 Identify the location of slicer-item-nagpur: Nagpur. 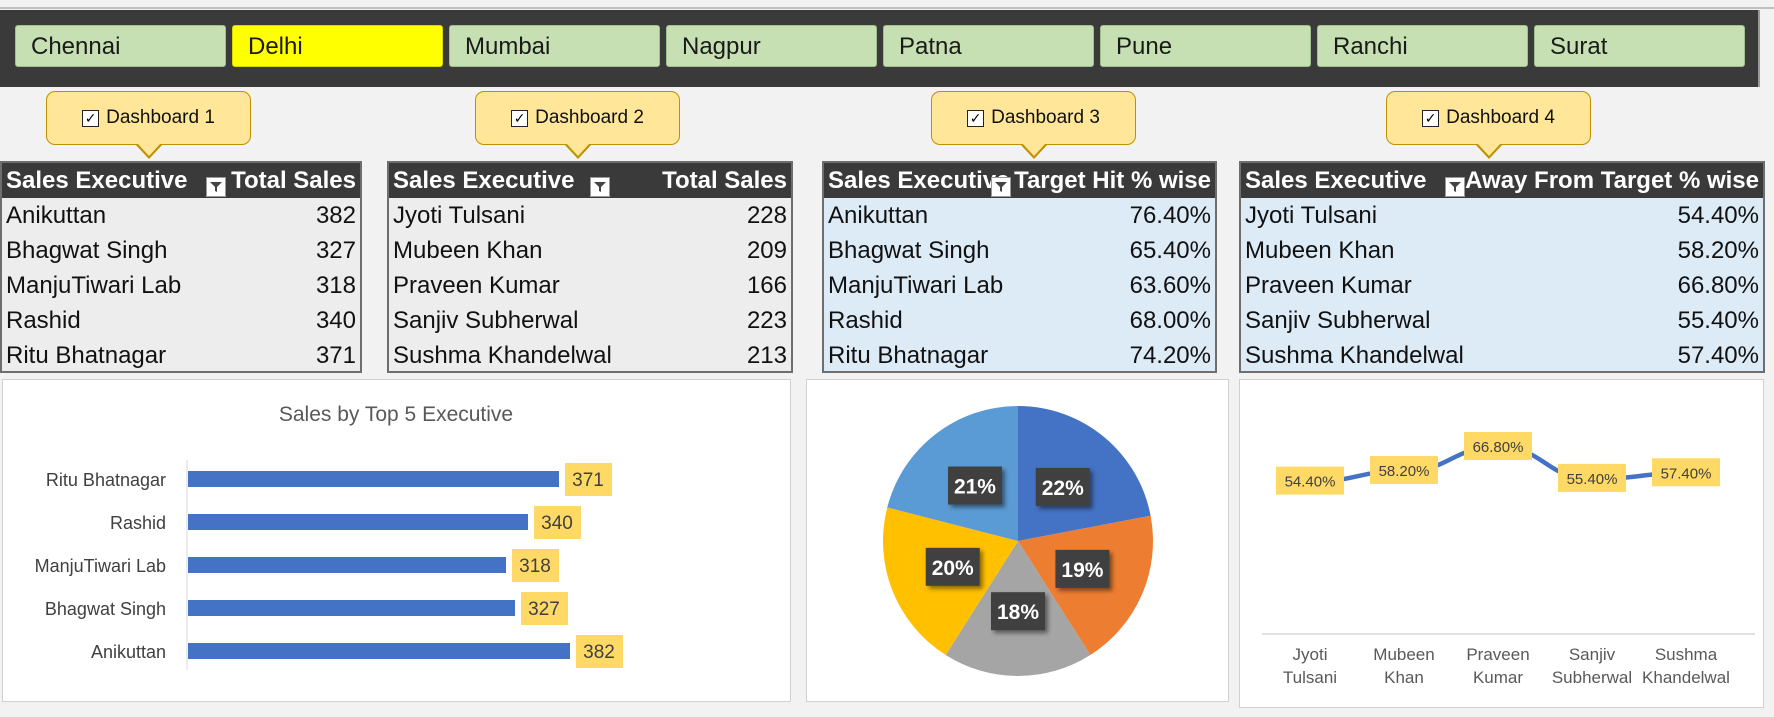
(771, 46).